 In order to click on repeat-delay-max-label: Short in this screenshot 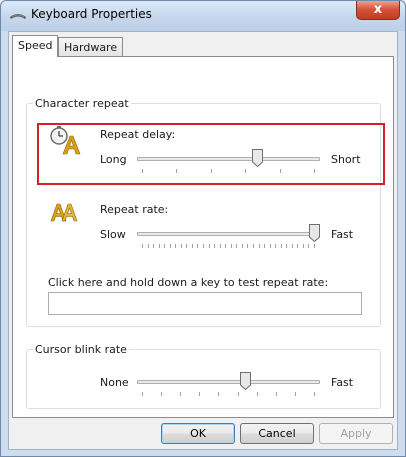, I will do `click(346, 159)`.